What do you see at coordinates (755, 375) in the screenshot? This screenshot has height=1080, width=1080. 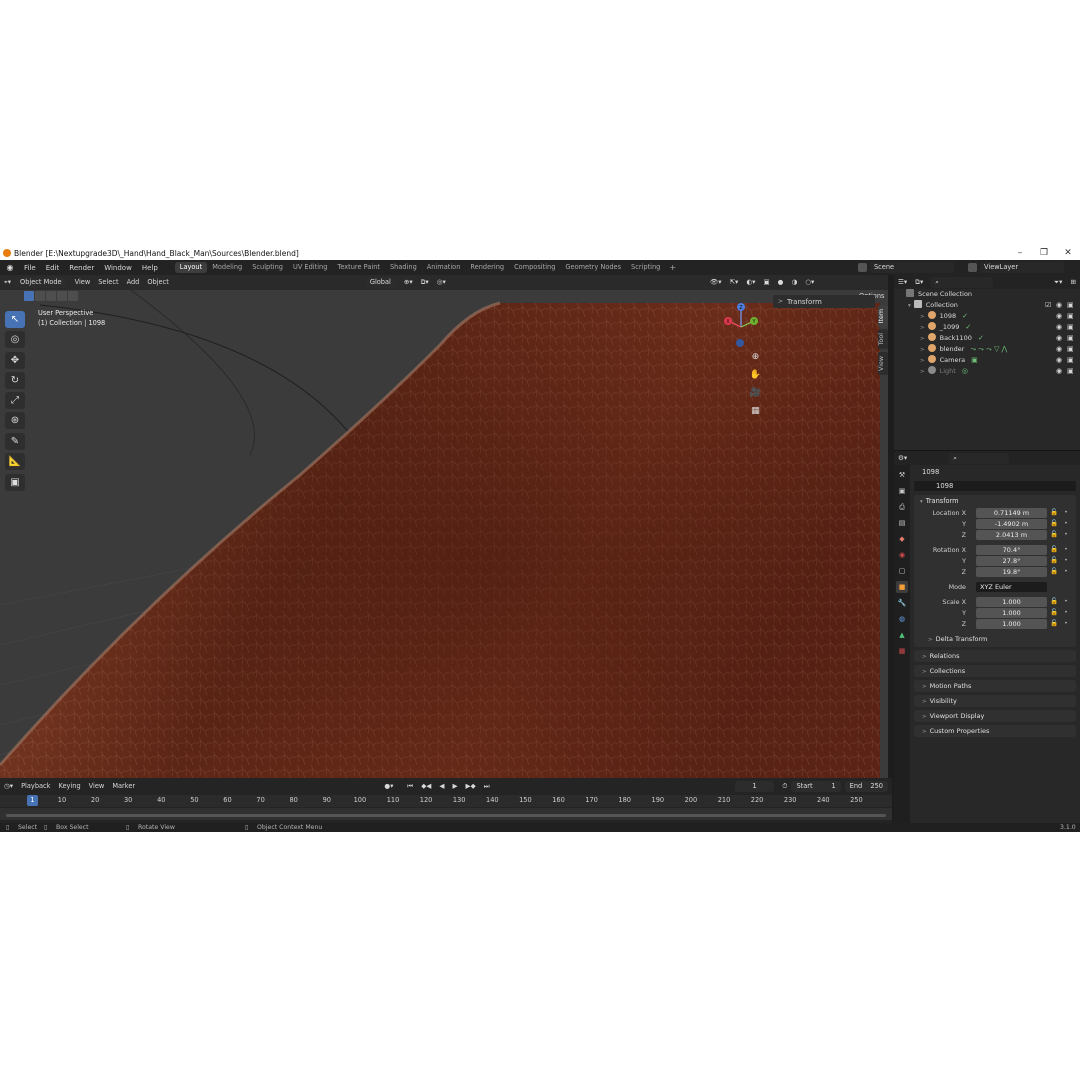 I see `pan-hand-icon: ✋` at bounding box center [755, 375].